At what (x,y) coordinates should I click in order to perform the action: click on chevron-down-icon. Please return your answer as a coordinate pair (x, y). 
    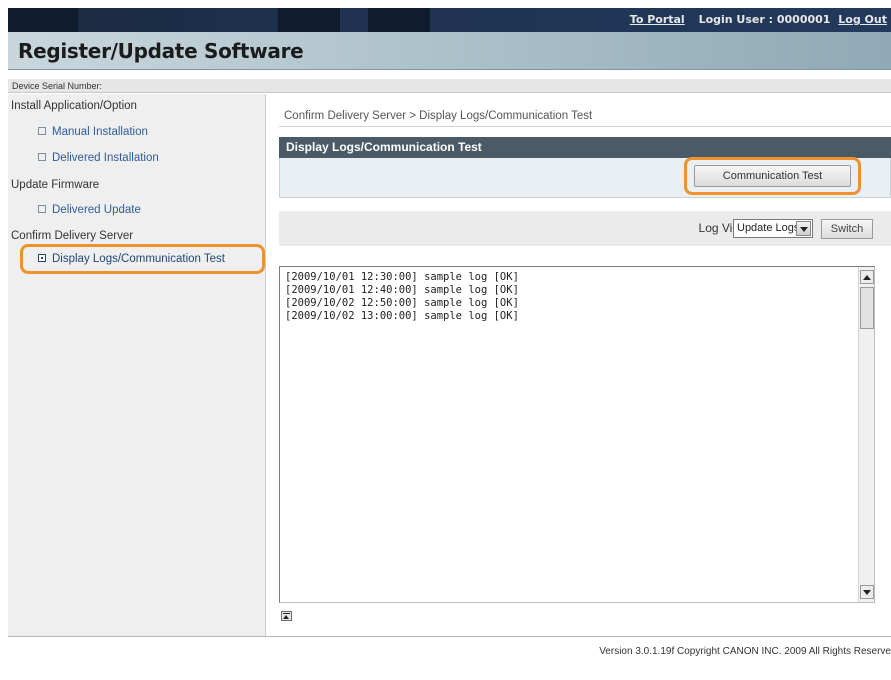
    Looking at the image, I should click on (803, 228).